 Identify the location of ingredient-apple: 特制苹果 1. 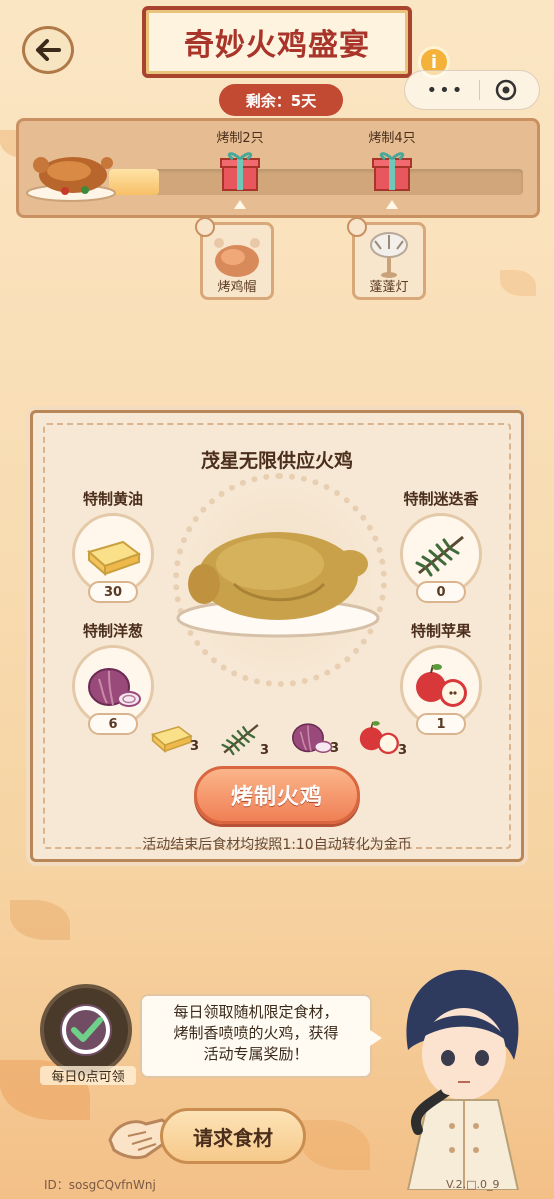
(441, 677).